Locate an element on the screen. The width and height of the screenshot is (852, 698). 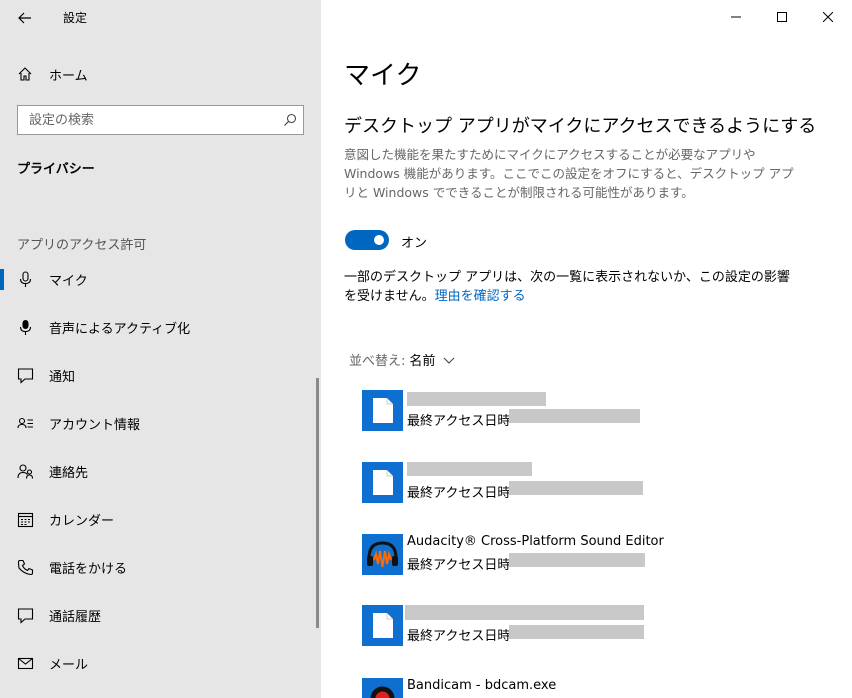
section-subtitle: デスクトップ アプリがマイクにアクセスできるようにする is located at coordinates (580, 126).